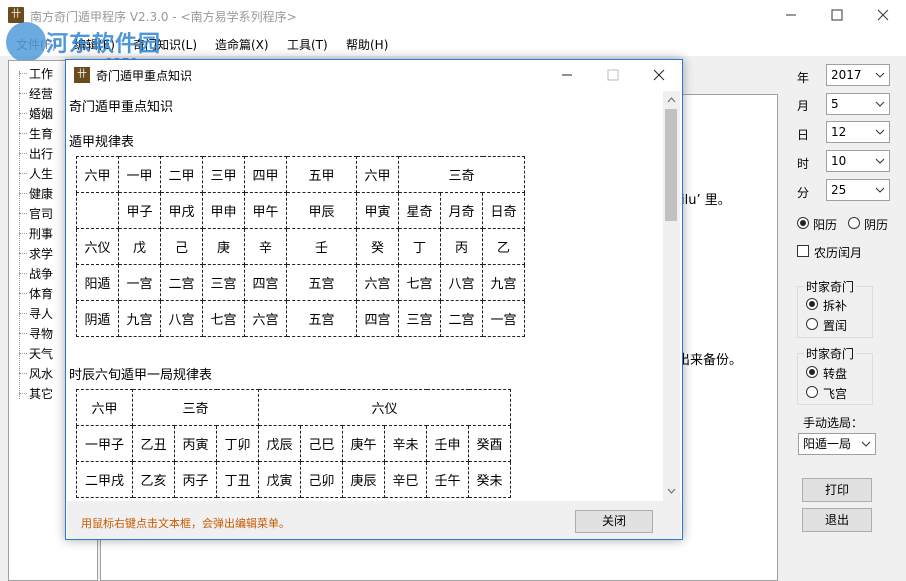 This screenshot has height=581, width=906. I want to click on dialog-minimize-button, so click(567, 75).